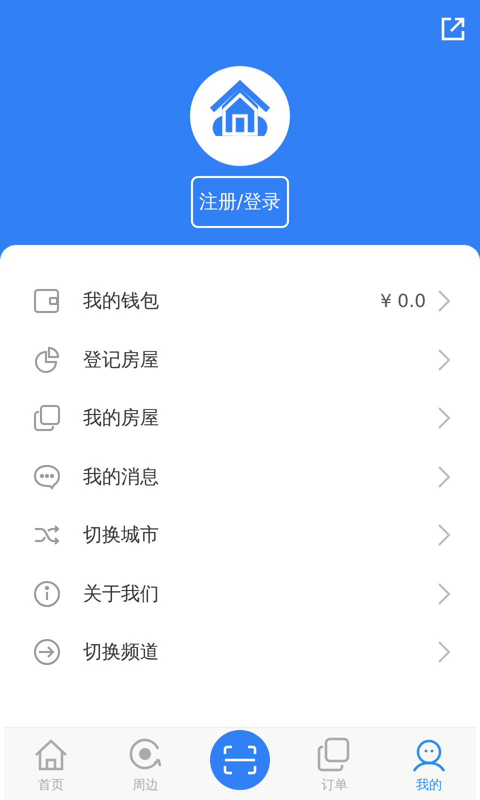  What do you see at coordinates (240, 593) in the screenshot?
I see `menu-item: 关于我们` at bounding box center [240, 593].